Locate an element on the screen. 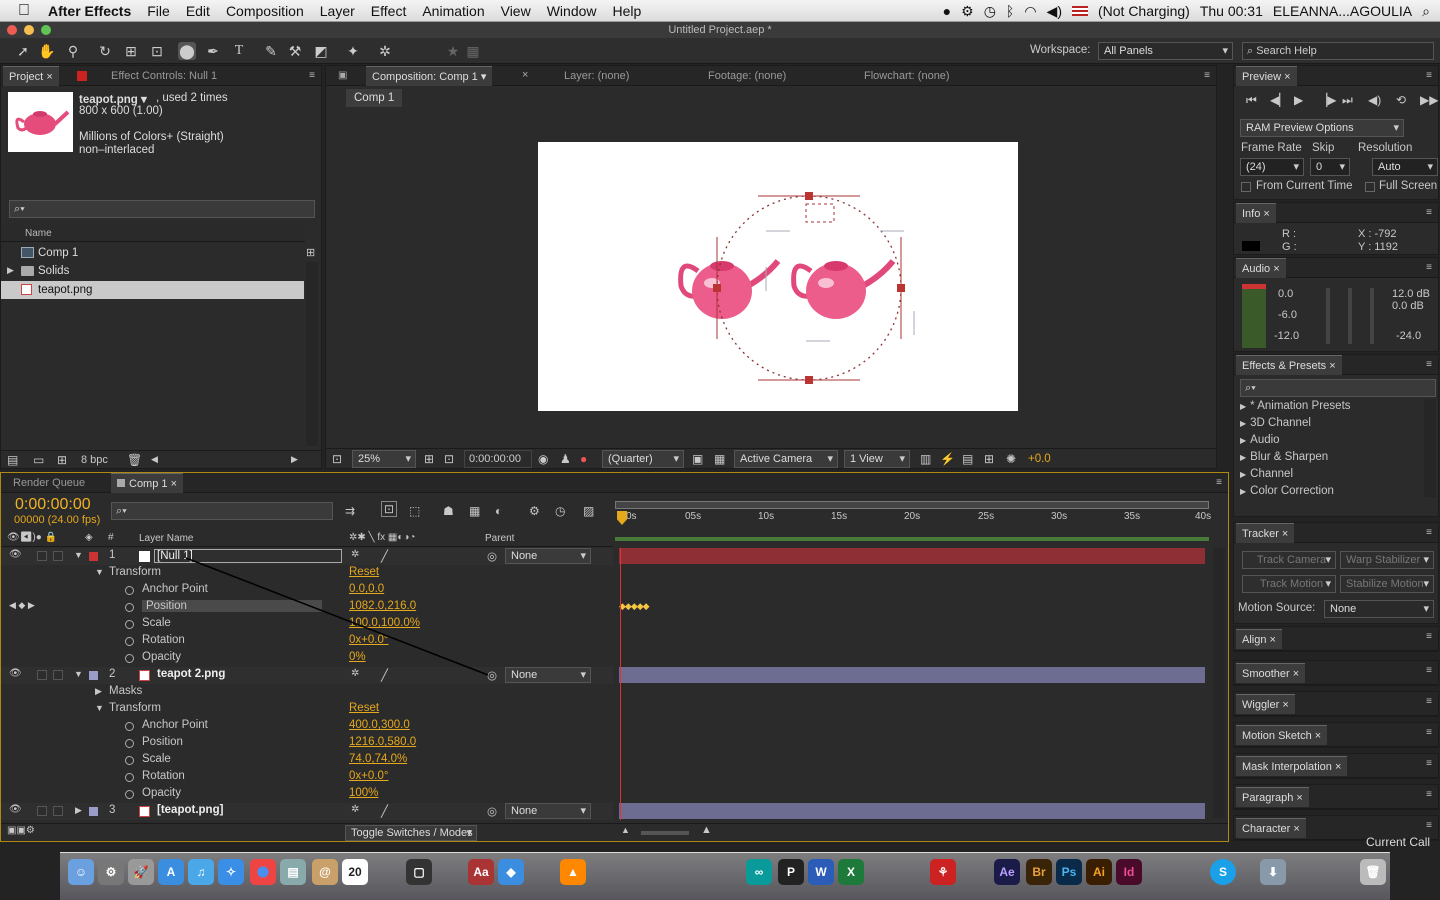  contacts-icon: @ is located at coordinates (325, 872).